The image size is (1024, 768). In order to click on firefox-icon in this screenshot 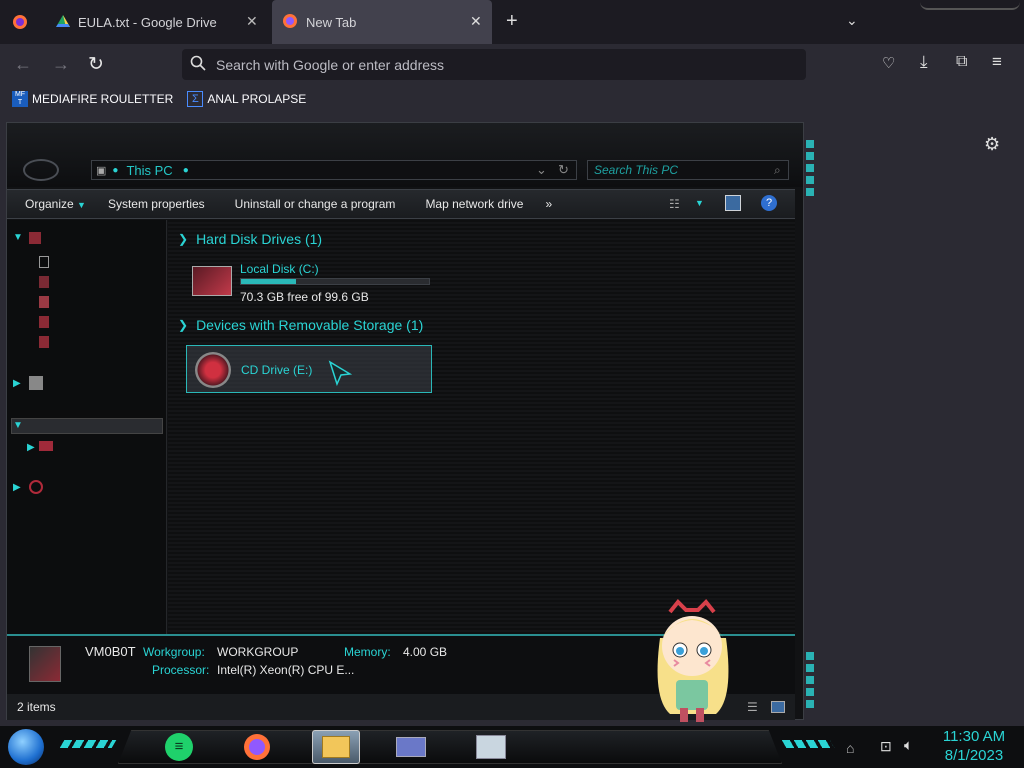, I will do `click(290, 22)`.